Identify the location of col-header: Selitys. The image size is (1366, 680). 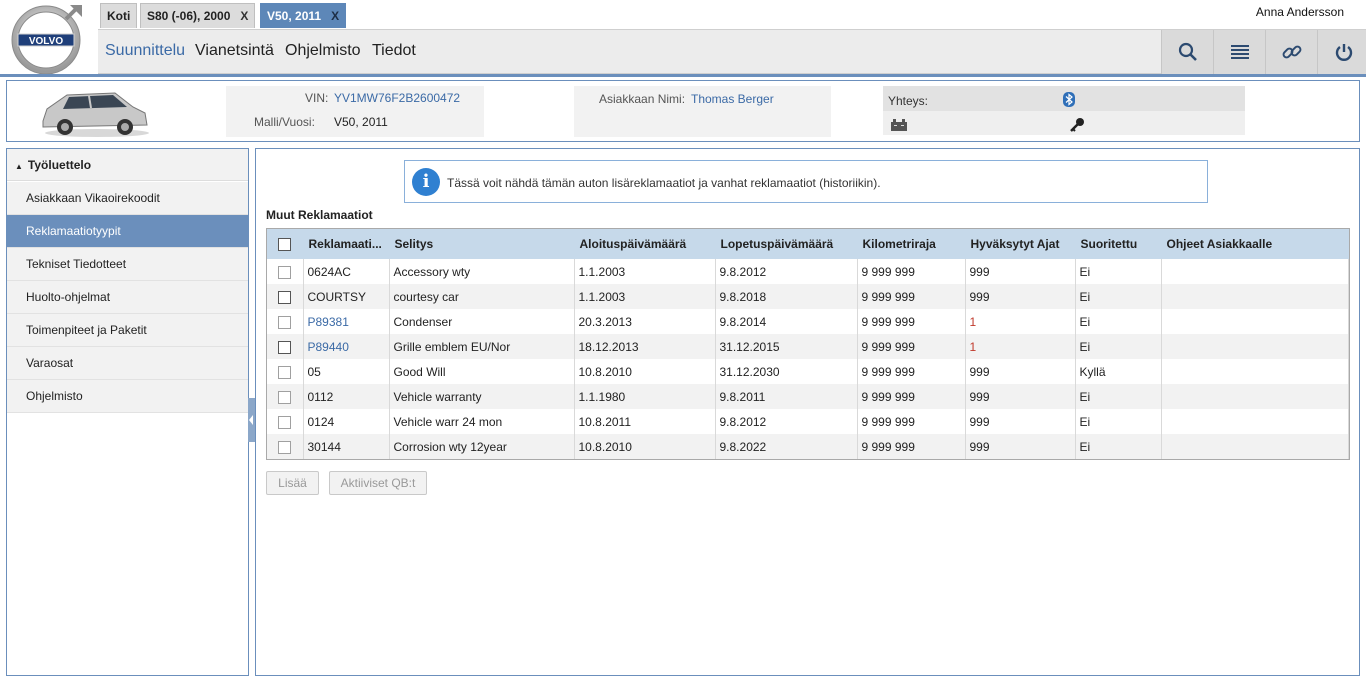
(482, 244).